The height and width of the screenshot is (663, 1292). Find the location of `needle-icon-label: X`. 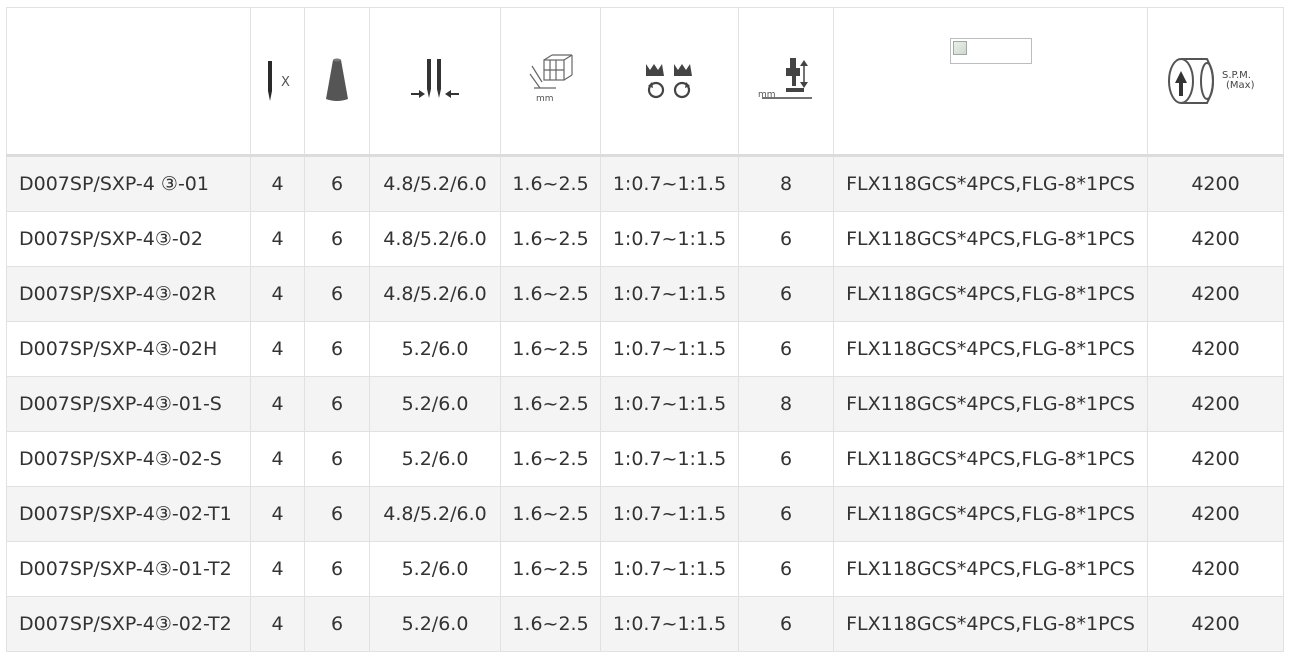

needle-icon-label: X is located at coordinates (285, 82).